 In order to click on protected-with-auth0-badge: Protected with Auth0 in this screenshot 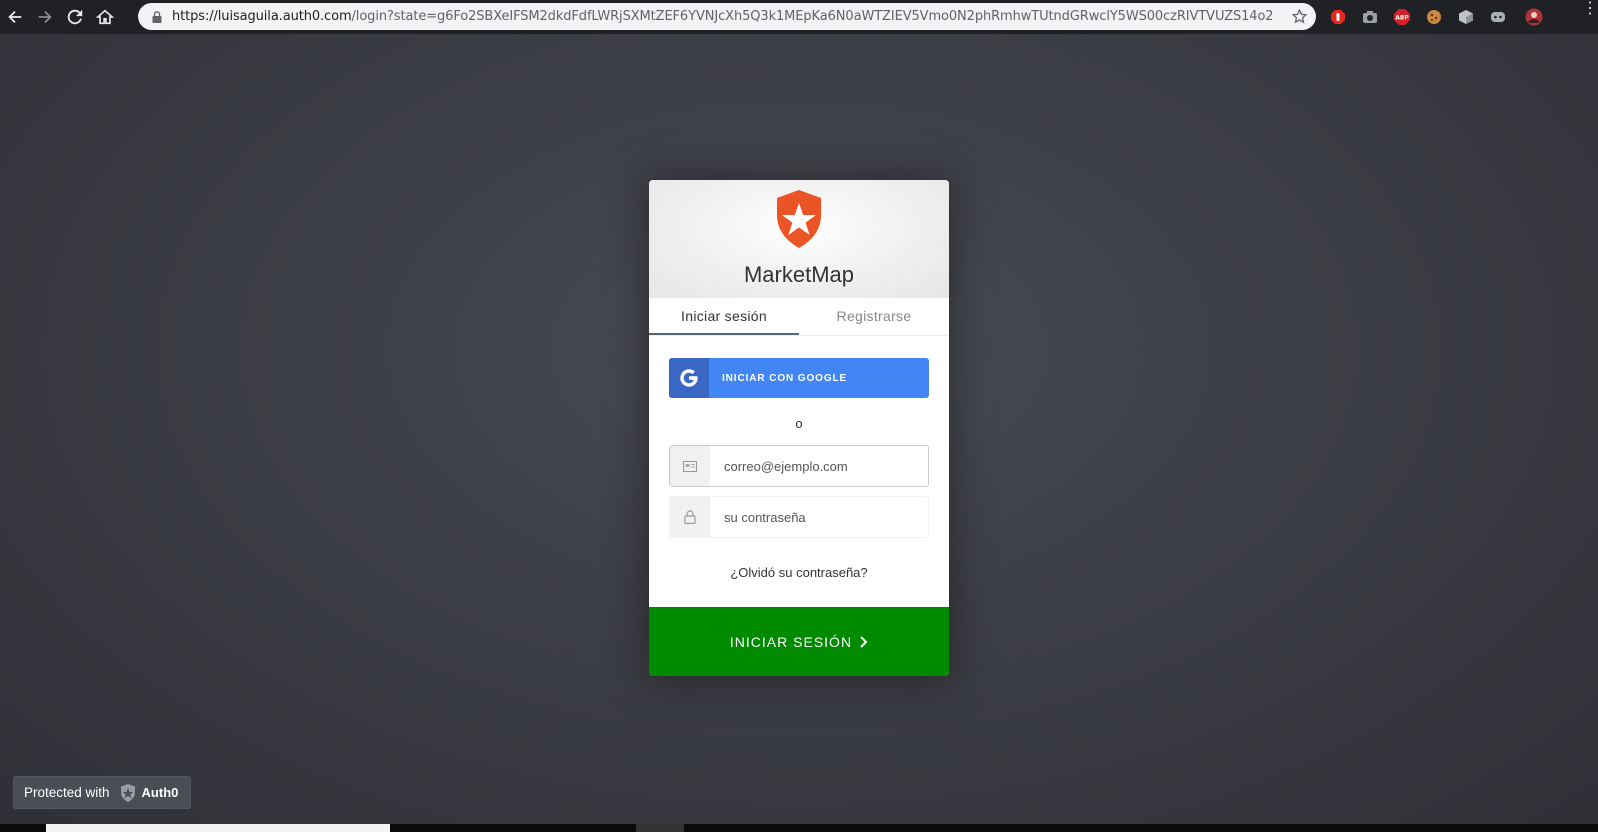, I will do `click(102, 792)`.